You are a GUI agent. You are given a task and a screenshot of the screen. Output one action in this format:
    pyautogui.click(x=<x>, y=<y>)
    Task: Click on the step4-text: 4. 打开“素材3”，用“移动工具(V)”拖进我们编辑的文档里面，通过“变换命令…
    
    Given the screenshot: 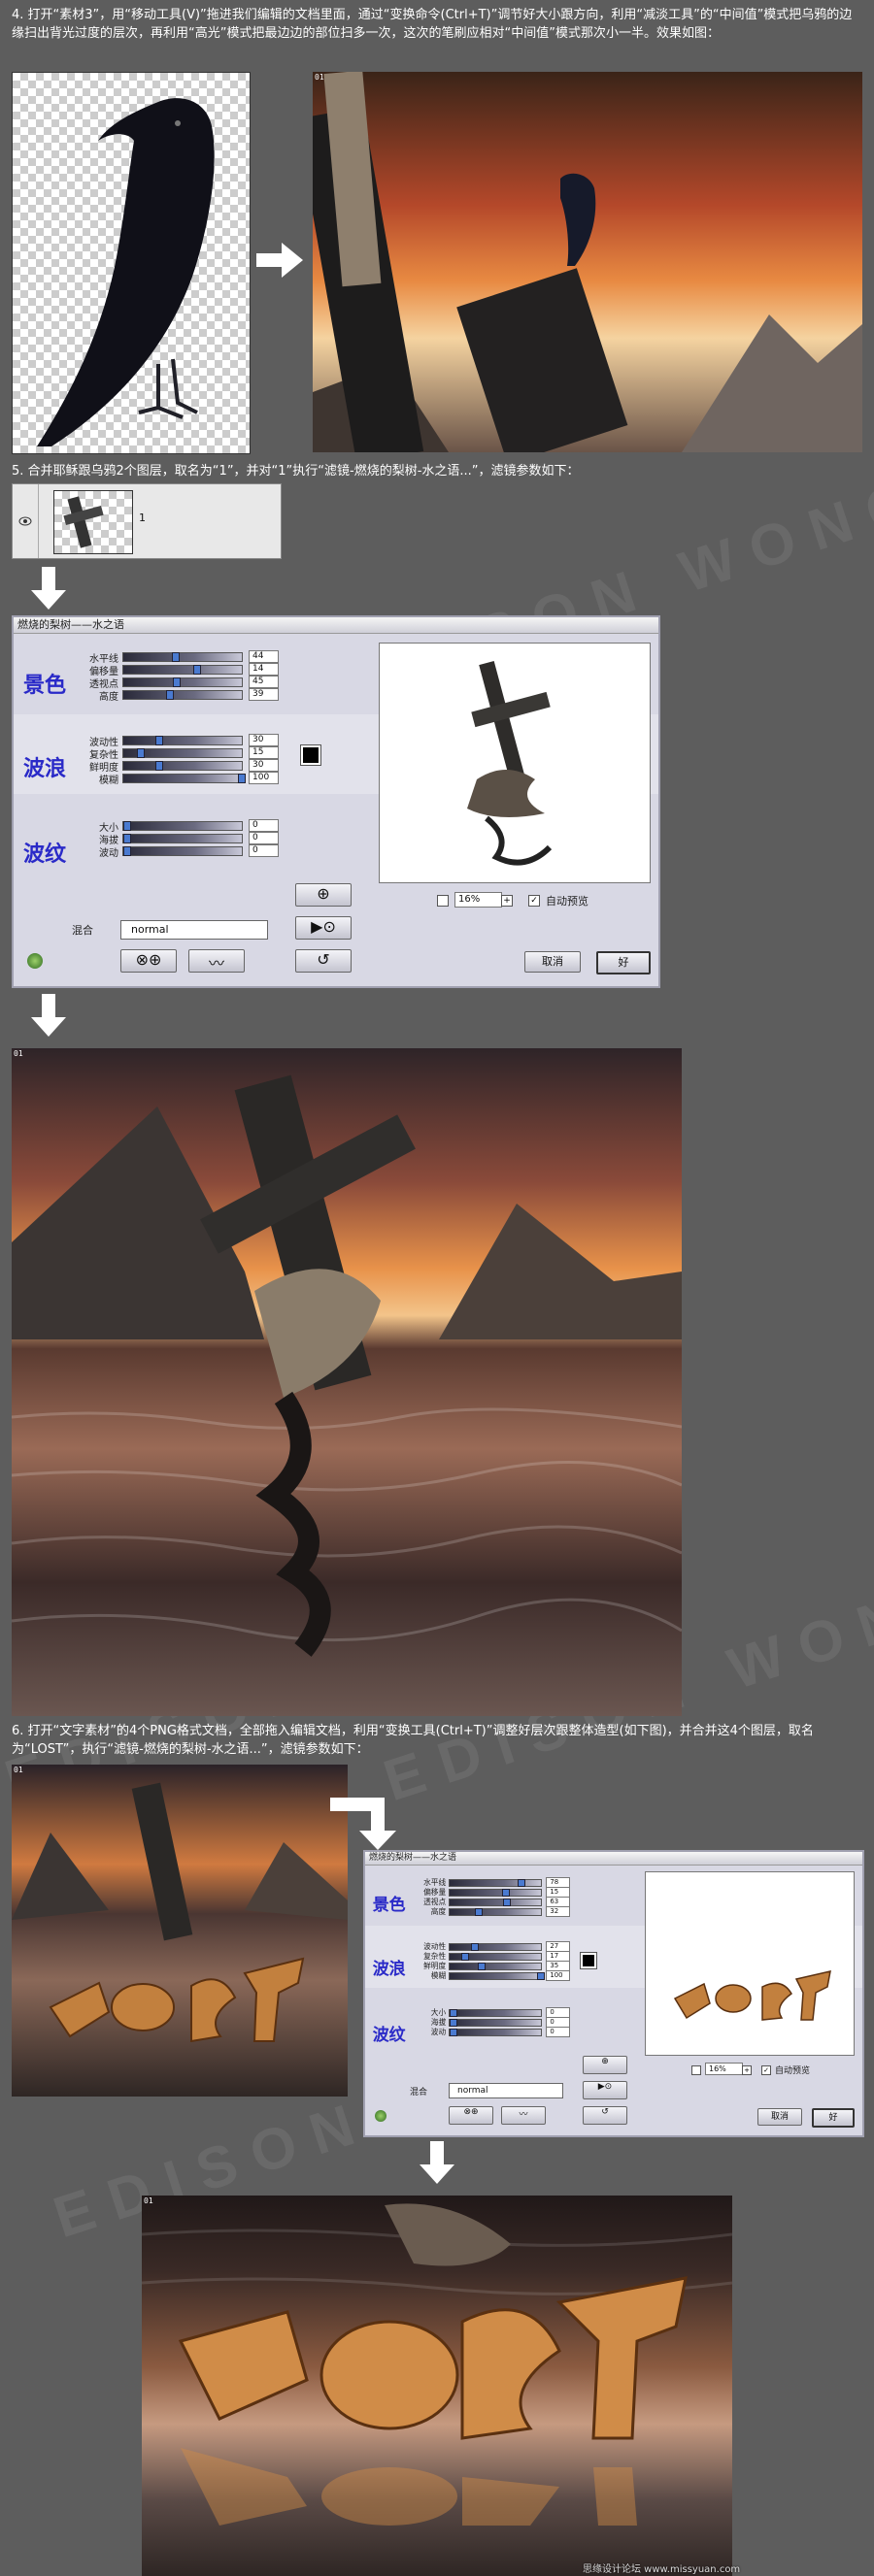 What is the action you would take?
    pyautogui.click(x=432, y=24)
    